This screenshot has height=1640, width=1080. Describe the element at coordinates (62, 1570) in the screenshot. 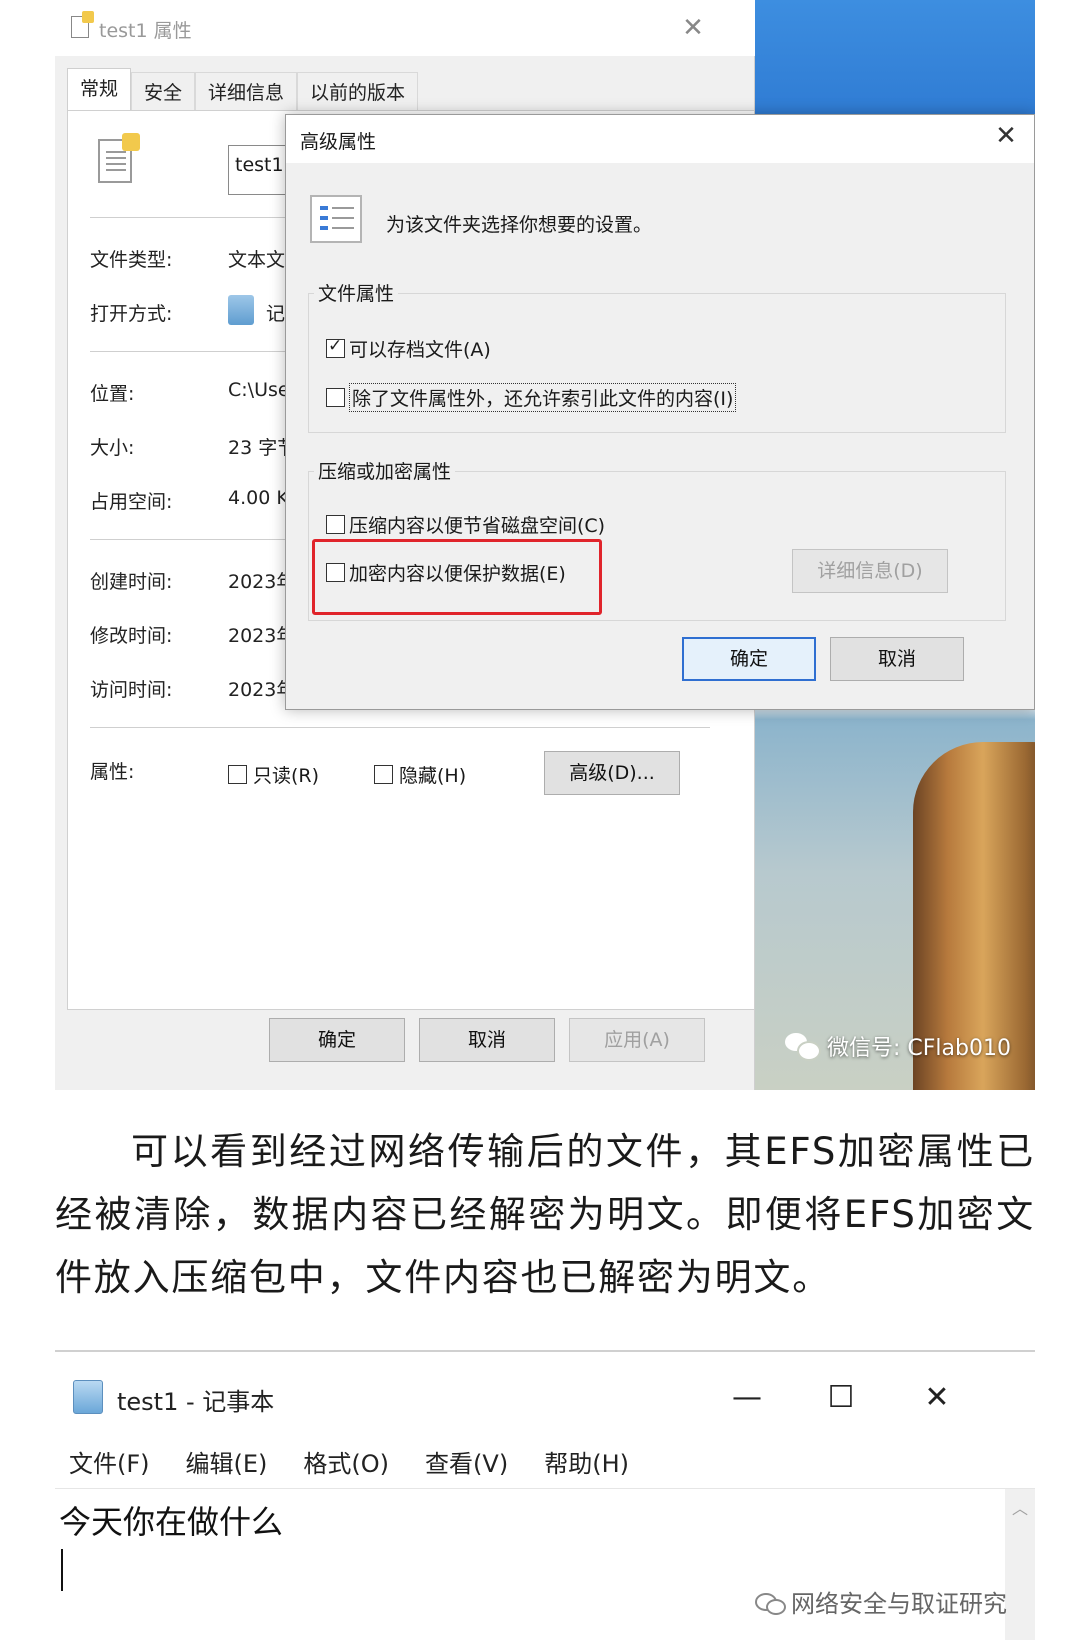

I see `text-caret` at that location.